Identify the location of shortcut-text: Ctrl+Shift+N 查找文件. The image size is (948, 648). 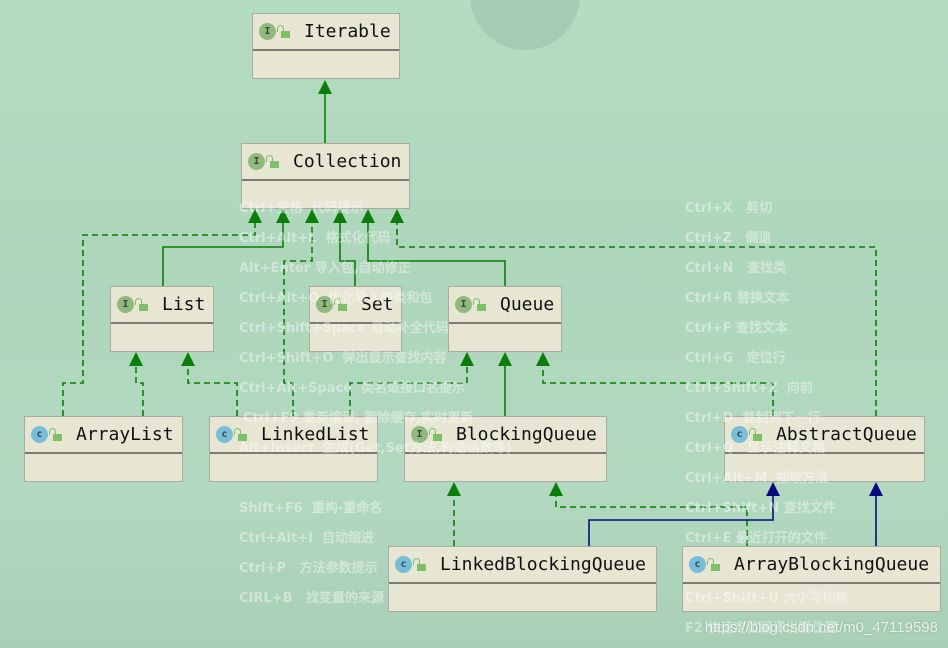
(760, 508).